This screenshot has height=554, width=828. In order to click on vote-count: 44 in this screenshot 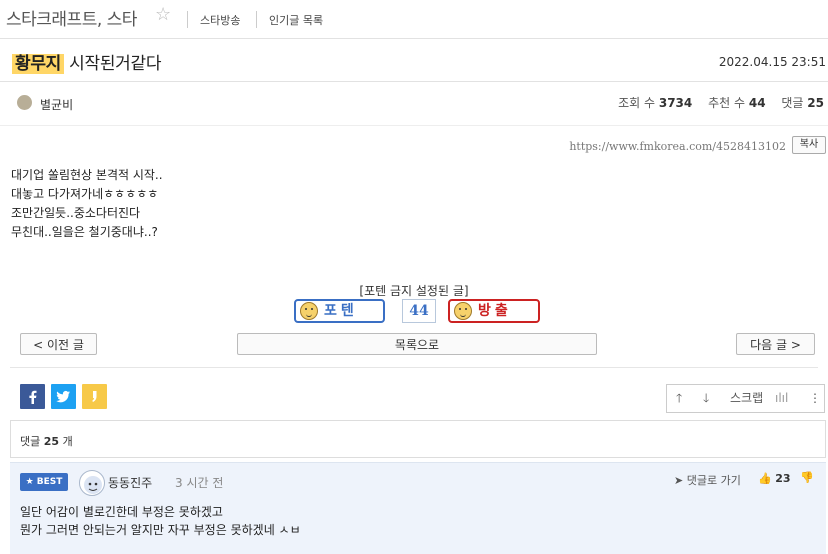, I will do `click(419, 311)`.